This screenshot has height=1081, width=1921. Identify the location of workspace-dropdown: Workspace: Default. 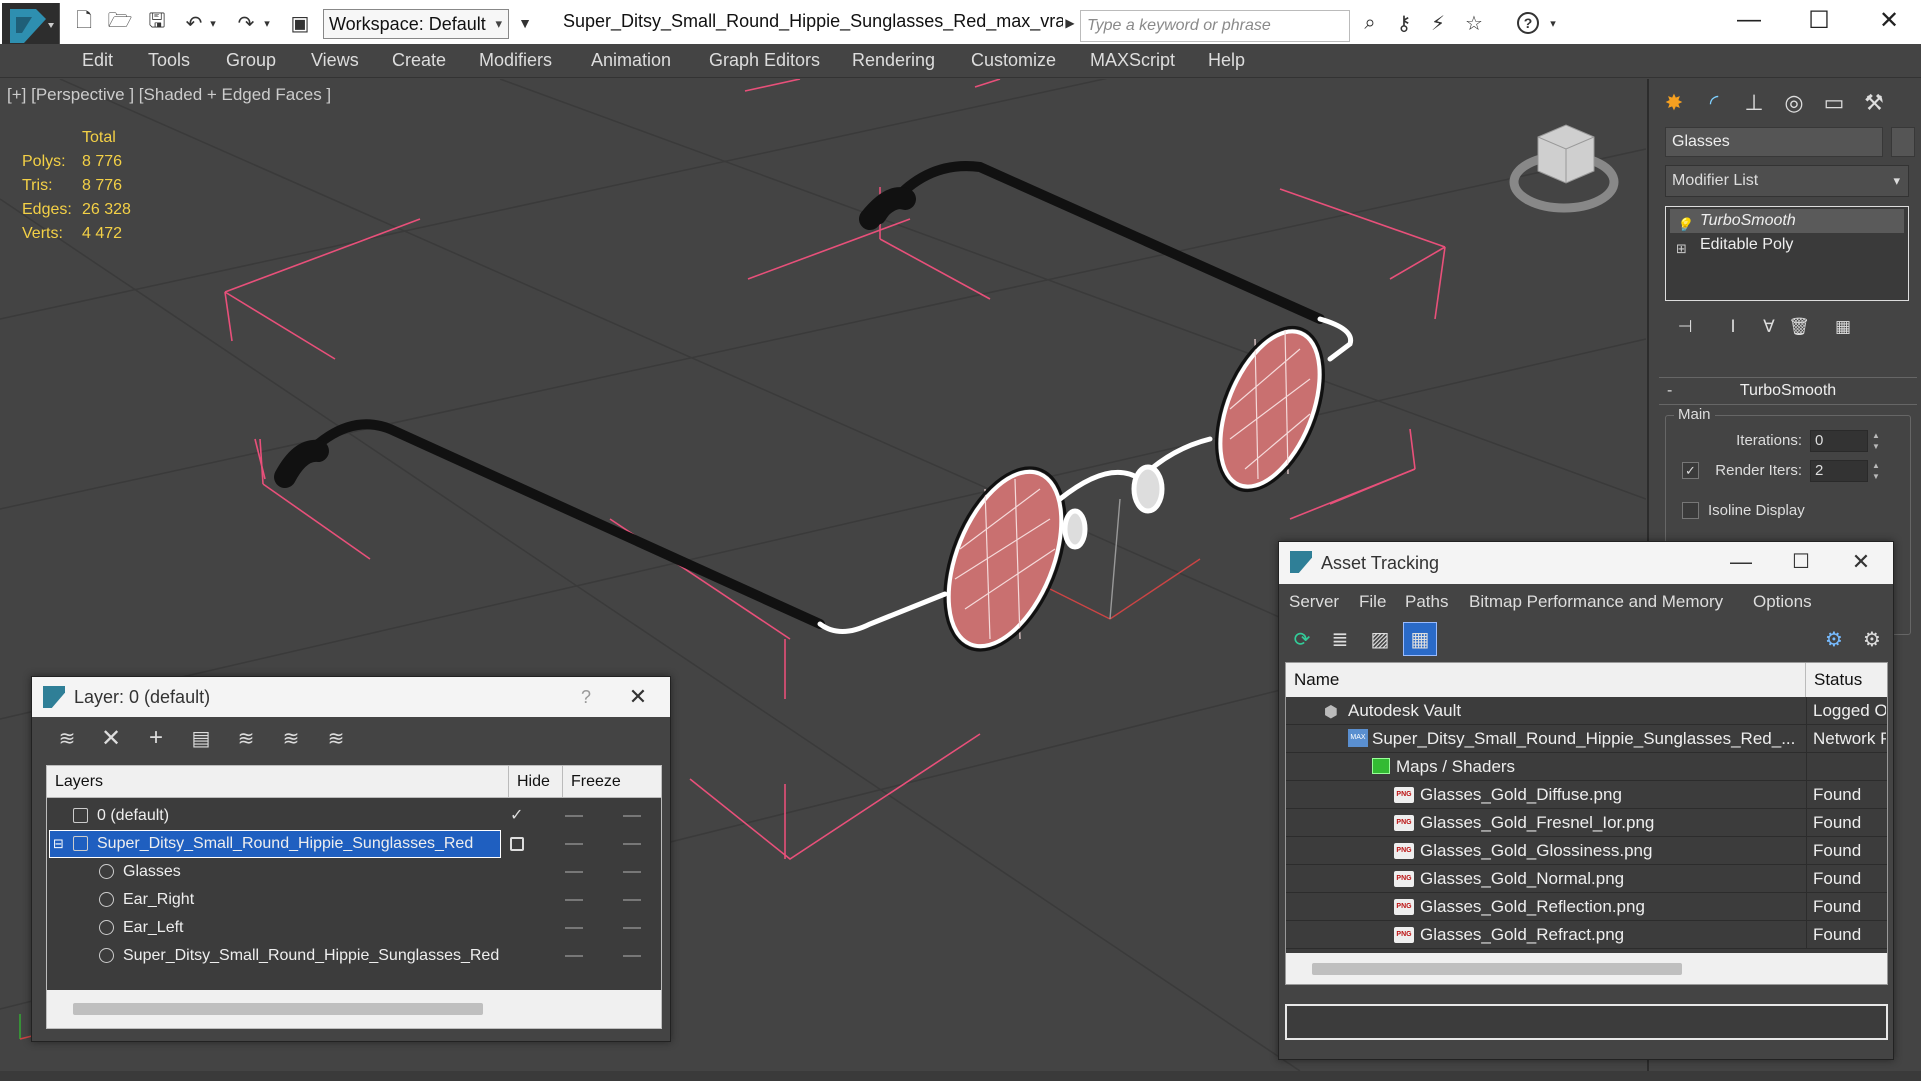
(416, 24).